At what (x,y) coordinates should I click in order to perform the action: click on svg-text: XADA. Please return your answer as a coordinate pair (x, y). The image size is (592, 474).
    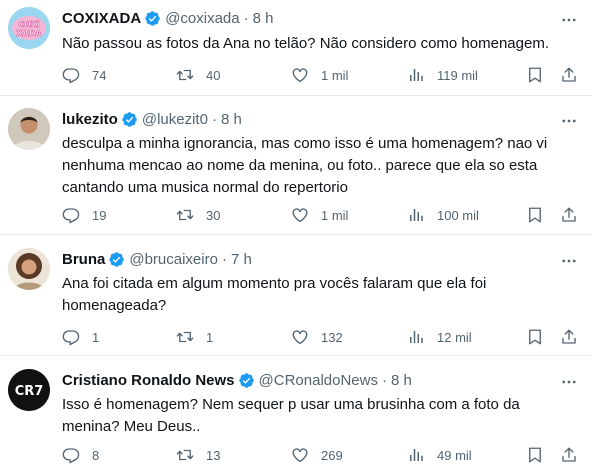
    Looking at the image, I should click on (29, 33).